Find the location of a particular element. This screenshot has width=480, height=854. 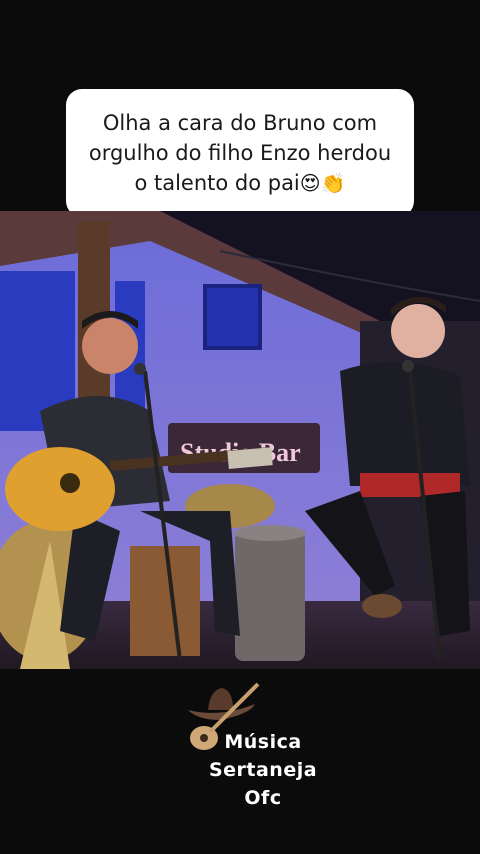

brand-name: Música Sertaneja Ofc is located at coordinates (263, 770).